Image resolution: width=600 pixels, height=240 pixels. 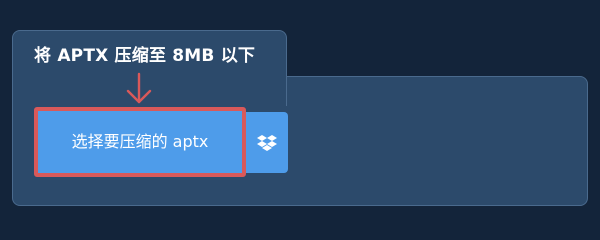 I want to click on choose-file-button: 选择要压缩的 aptx, so click(x=140, y=142).